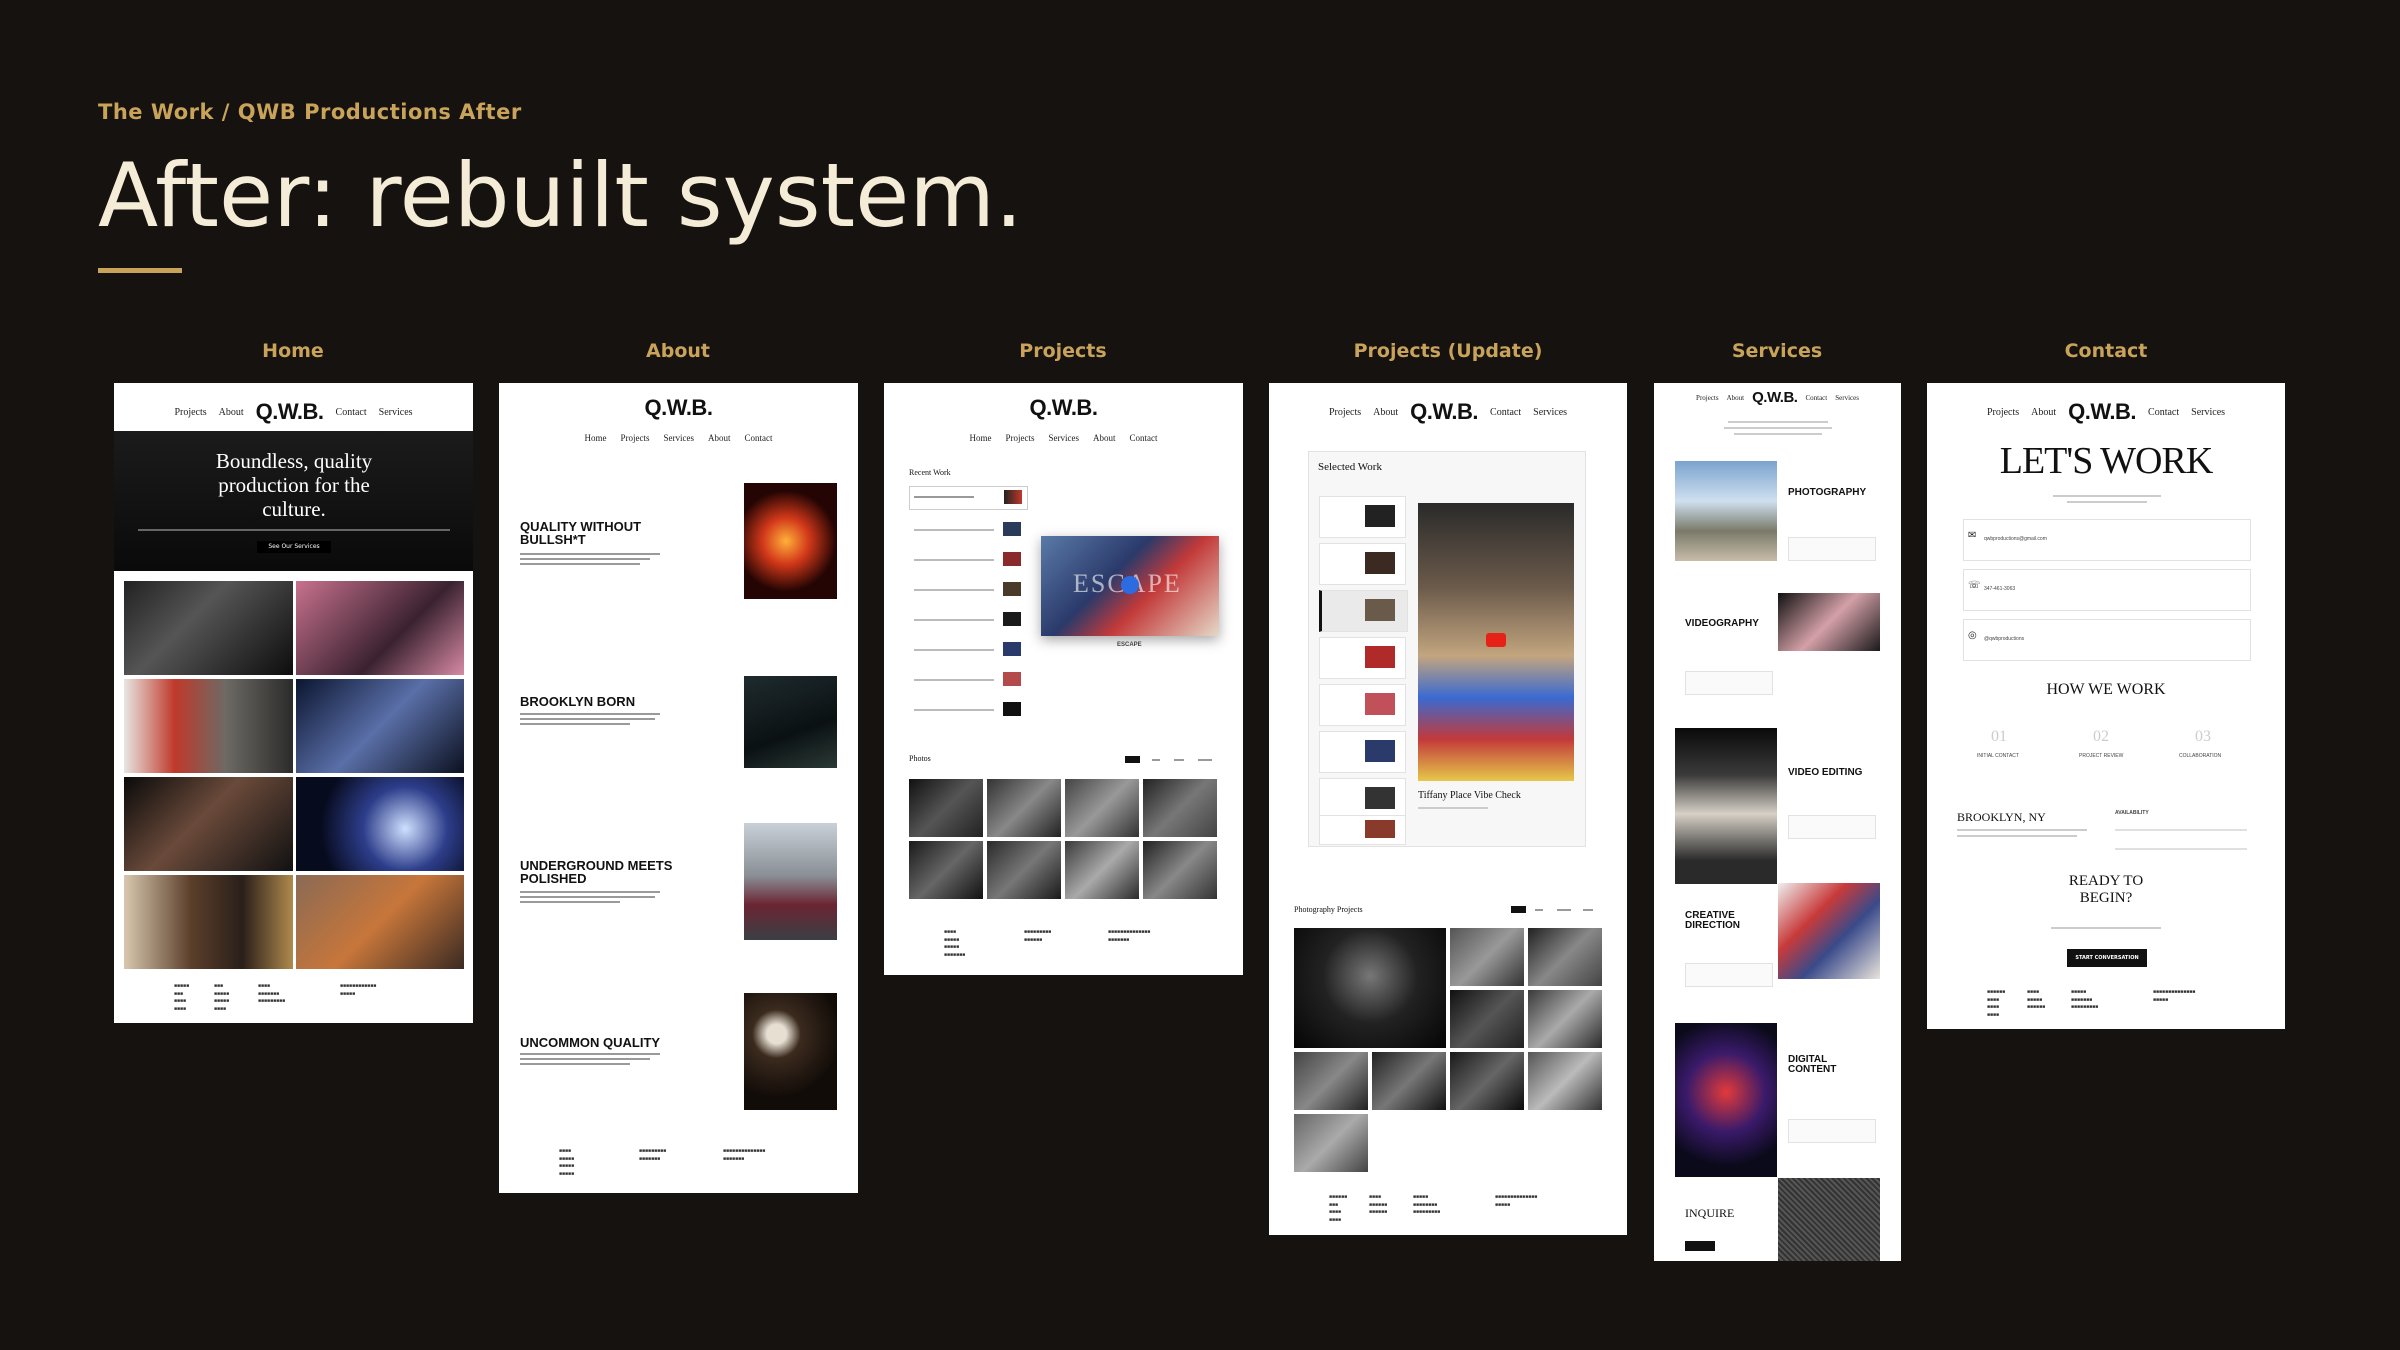  Describe the element at coordinates (2107, 640) in the screenshot. I see `contact-instagram-card: ◎ @qwbproductions` at that location.